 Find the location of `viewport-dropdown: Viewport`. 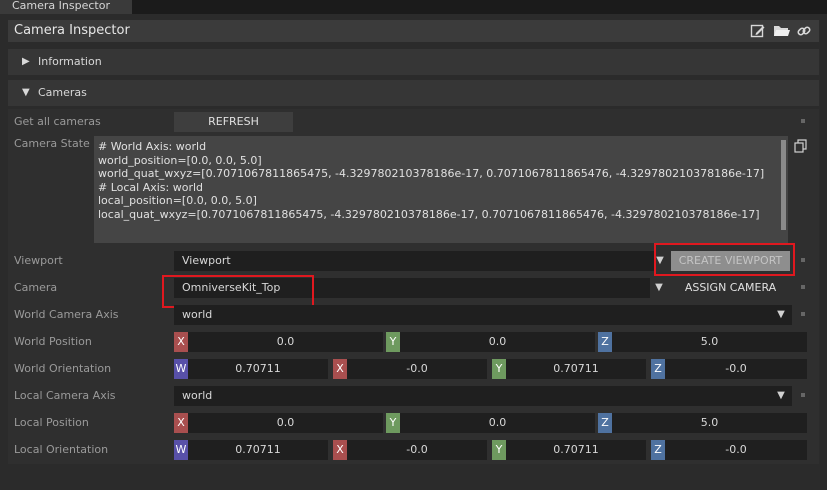

viewport-dropdown: Viewport is located at coordinates (414, 261).